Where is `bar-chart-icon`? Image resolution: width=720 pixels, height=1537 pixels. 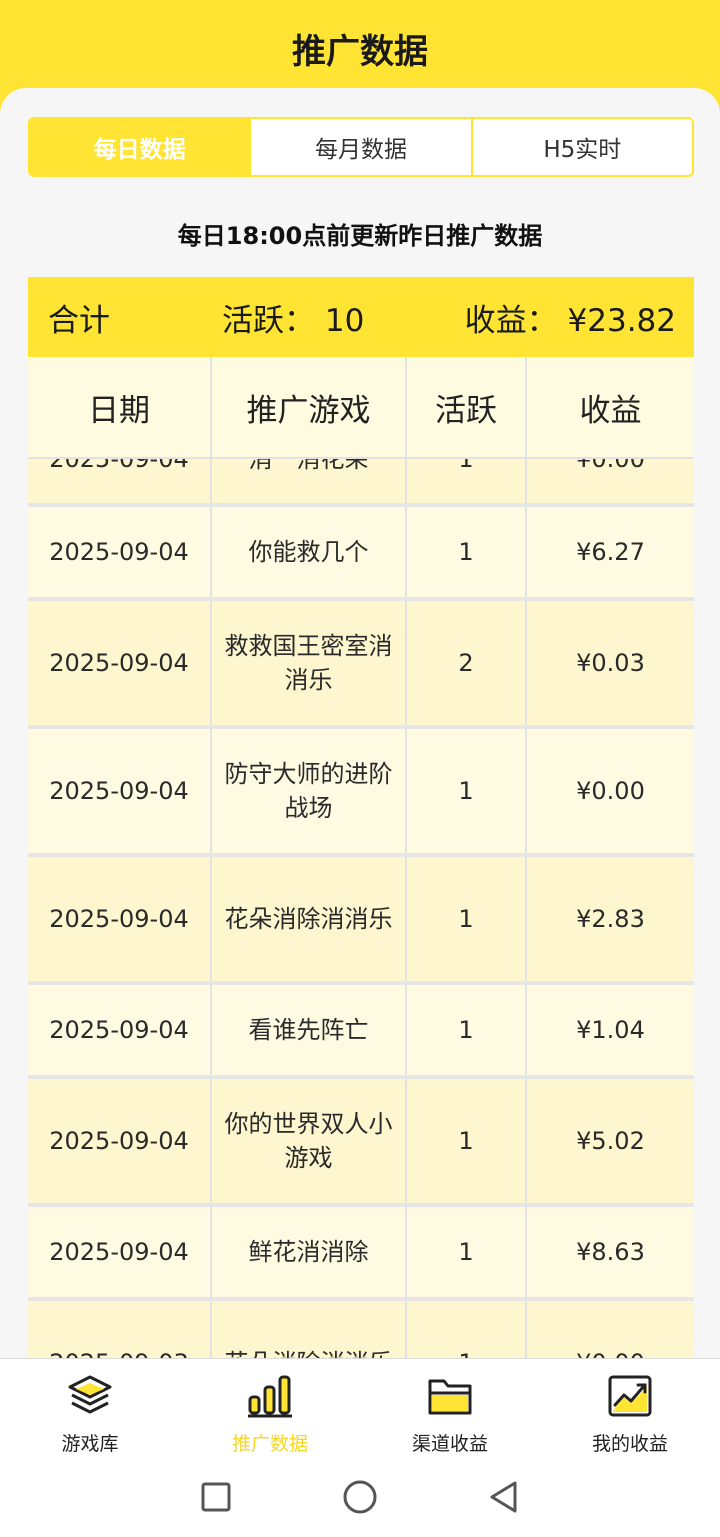 bar-chart-icon is located at coordinates (270, 1396).